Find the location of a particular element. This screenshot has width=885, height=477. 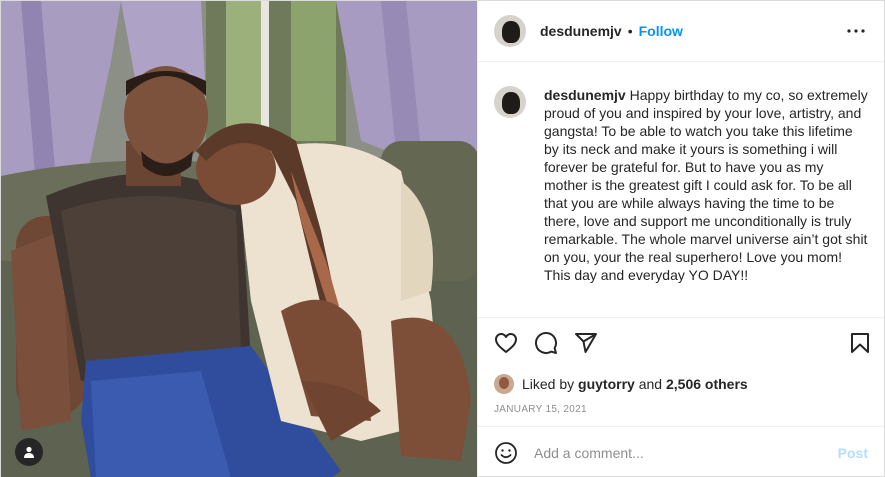

user-tag-icon is located at coordinates (29, 452).